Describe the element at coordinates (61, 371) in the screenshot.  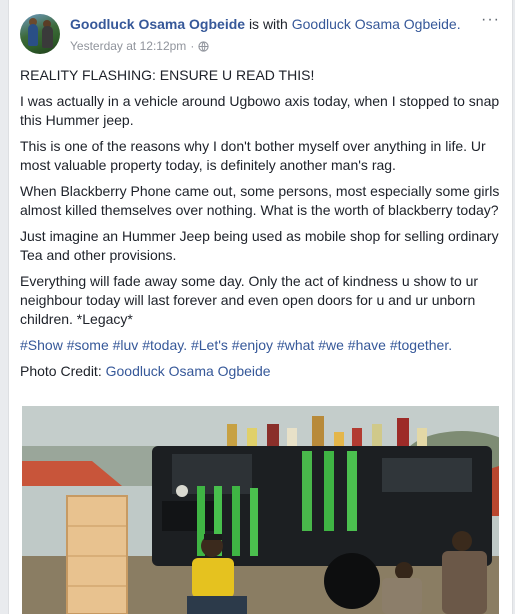
I see `photo-credit-label: Photo Credit:` at that location.